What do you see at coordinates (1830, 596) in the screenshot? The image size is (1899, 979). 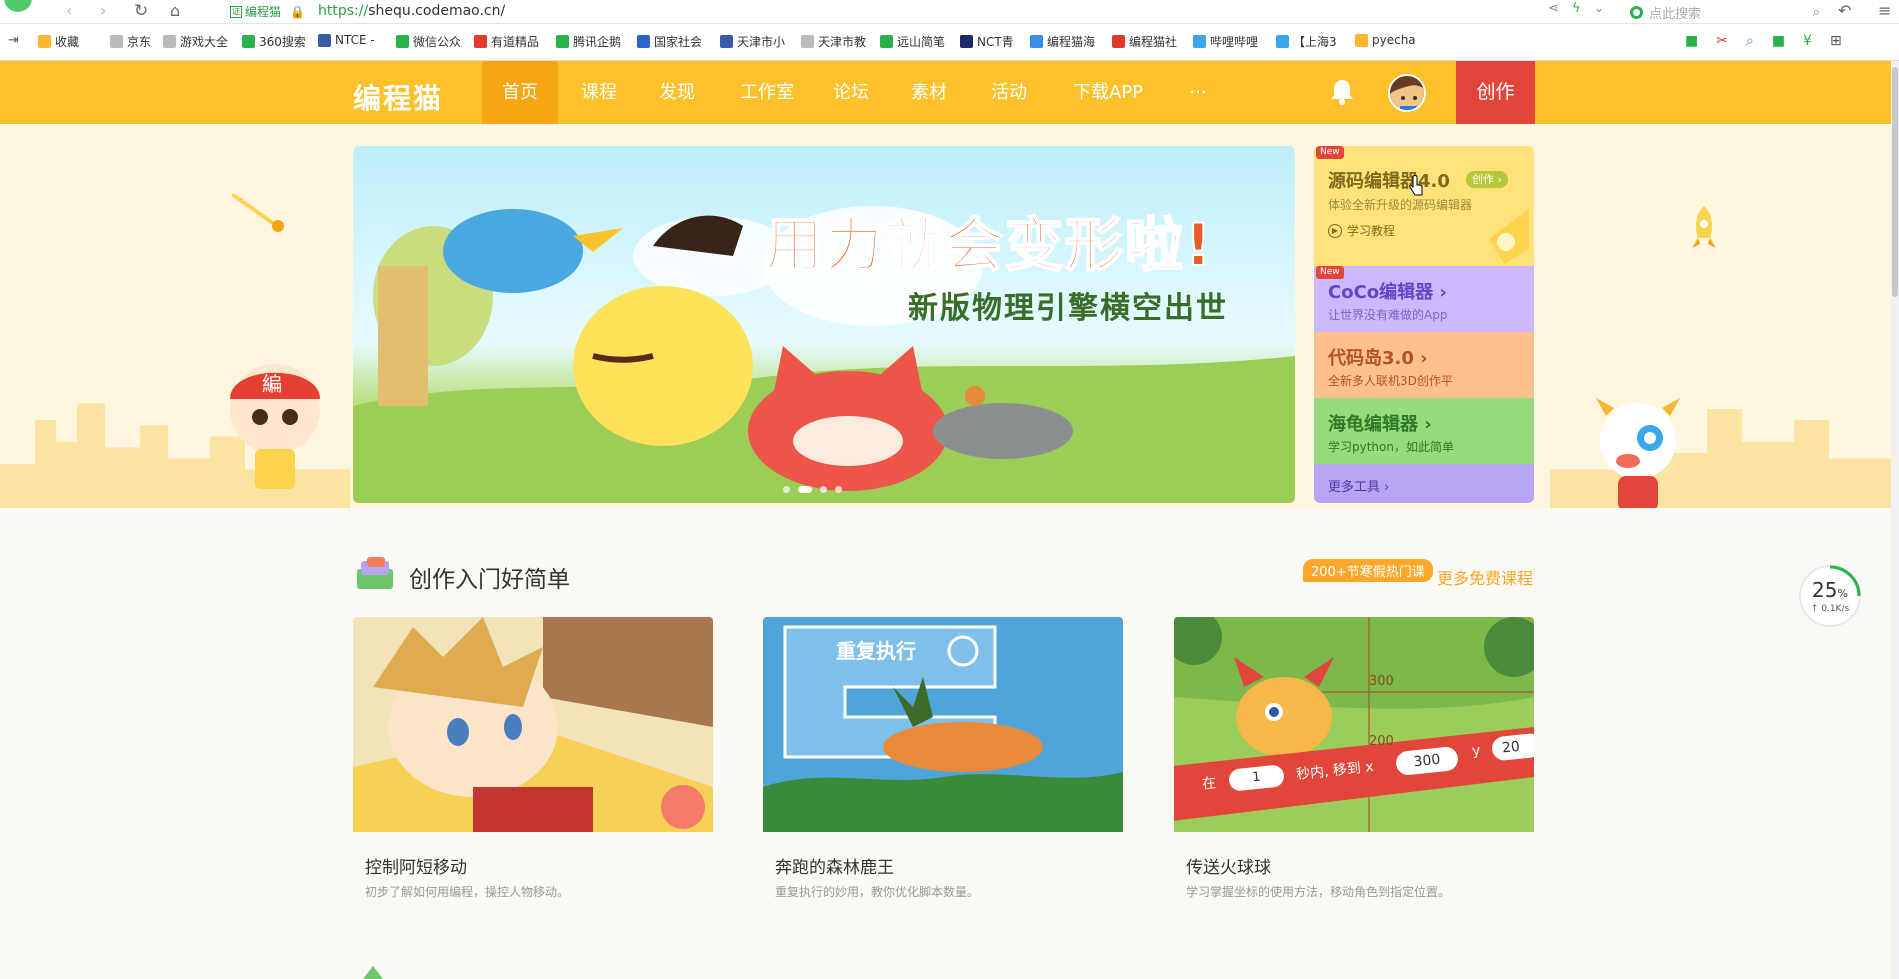 I see `network-speed-widget: 25% ↑ 0.1K/s` at bounding box center [1830, 596].